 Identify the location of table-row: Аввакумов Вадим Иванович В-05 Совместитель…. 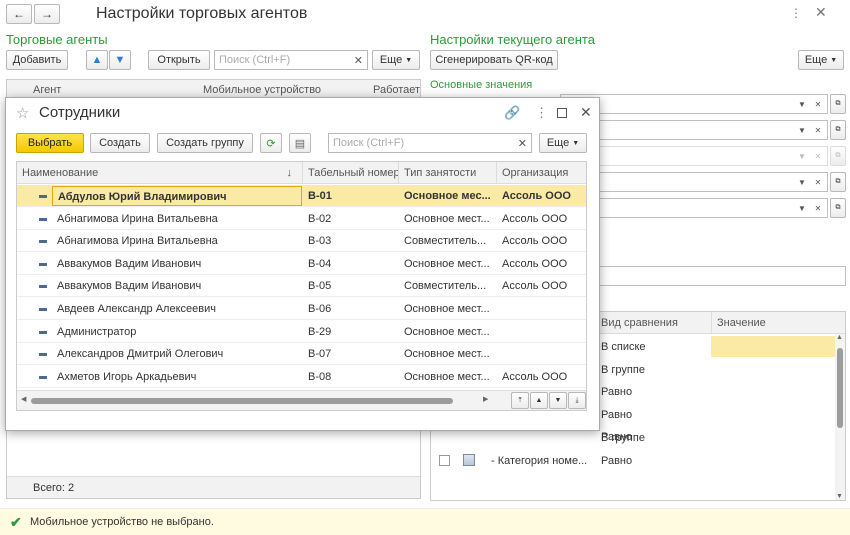
(301, 286).